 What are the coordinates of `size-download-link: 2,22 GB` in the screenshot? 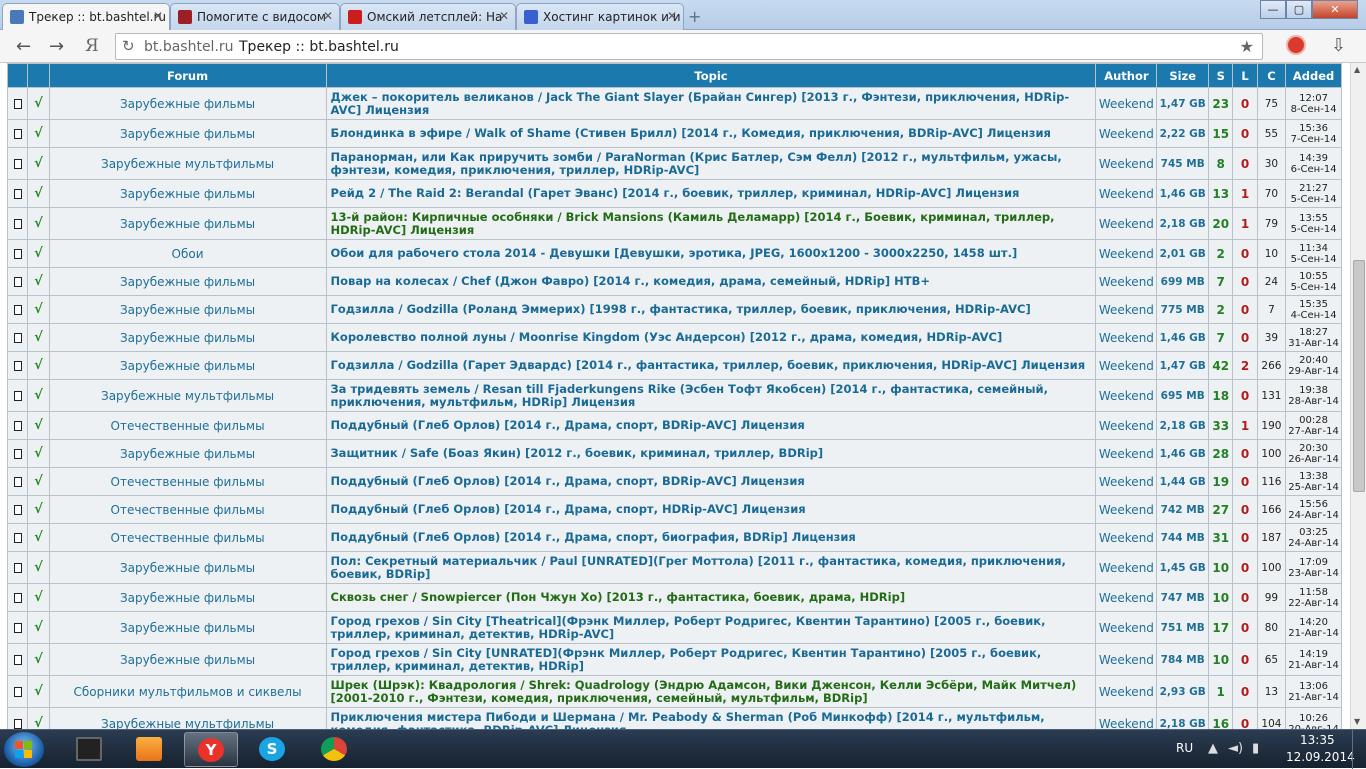 It's located at (1183, 133).